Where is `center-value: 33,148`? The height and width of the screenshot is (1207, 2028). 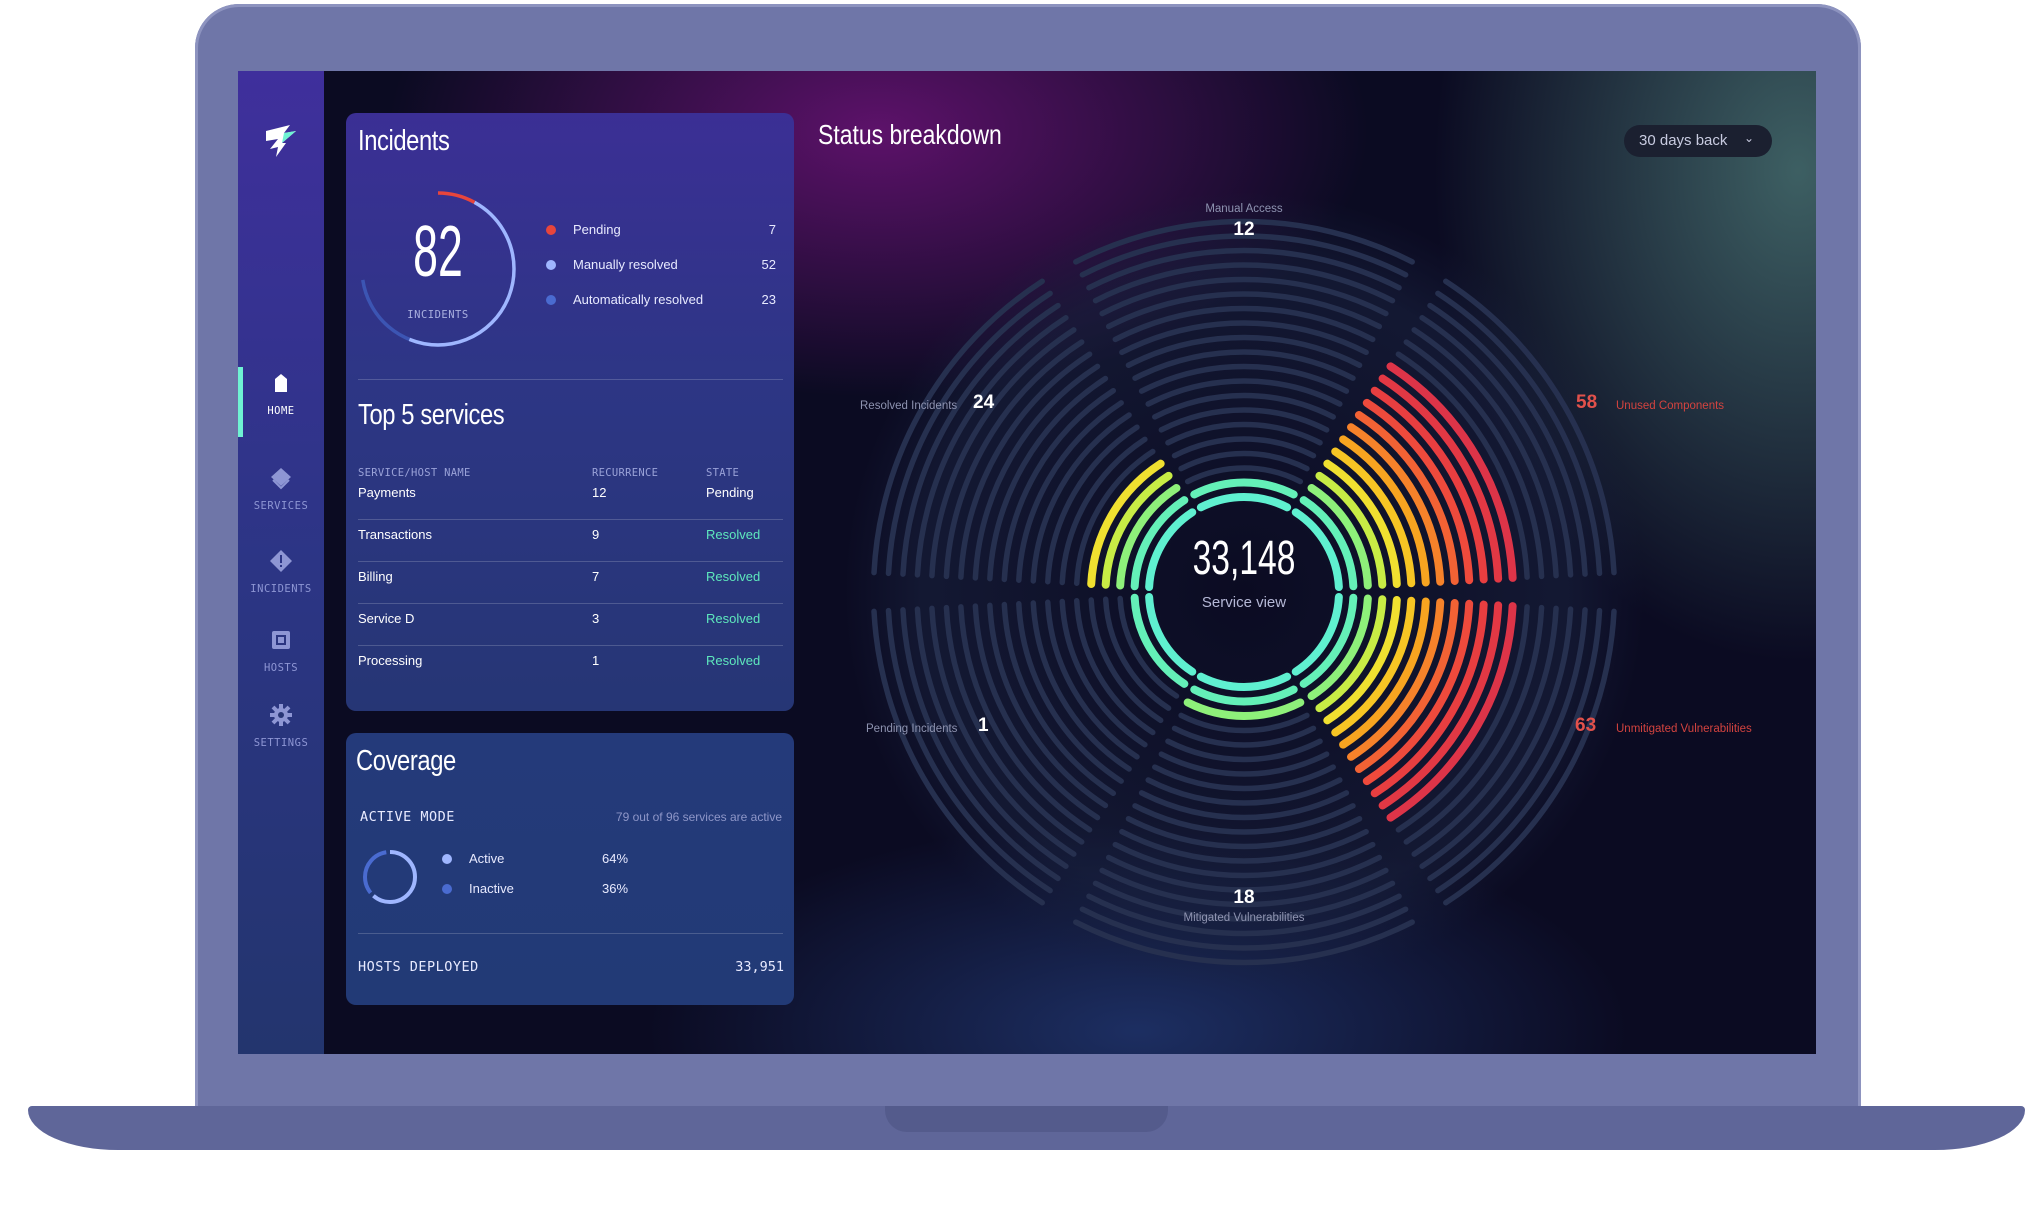 center-value: 33,148 is located at coordinates (1244, 558).